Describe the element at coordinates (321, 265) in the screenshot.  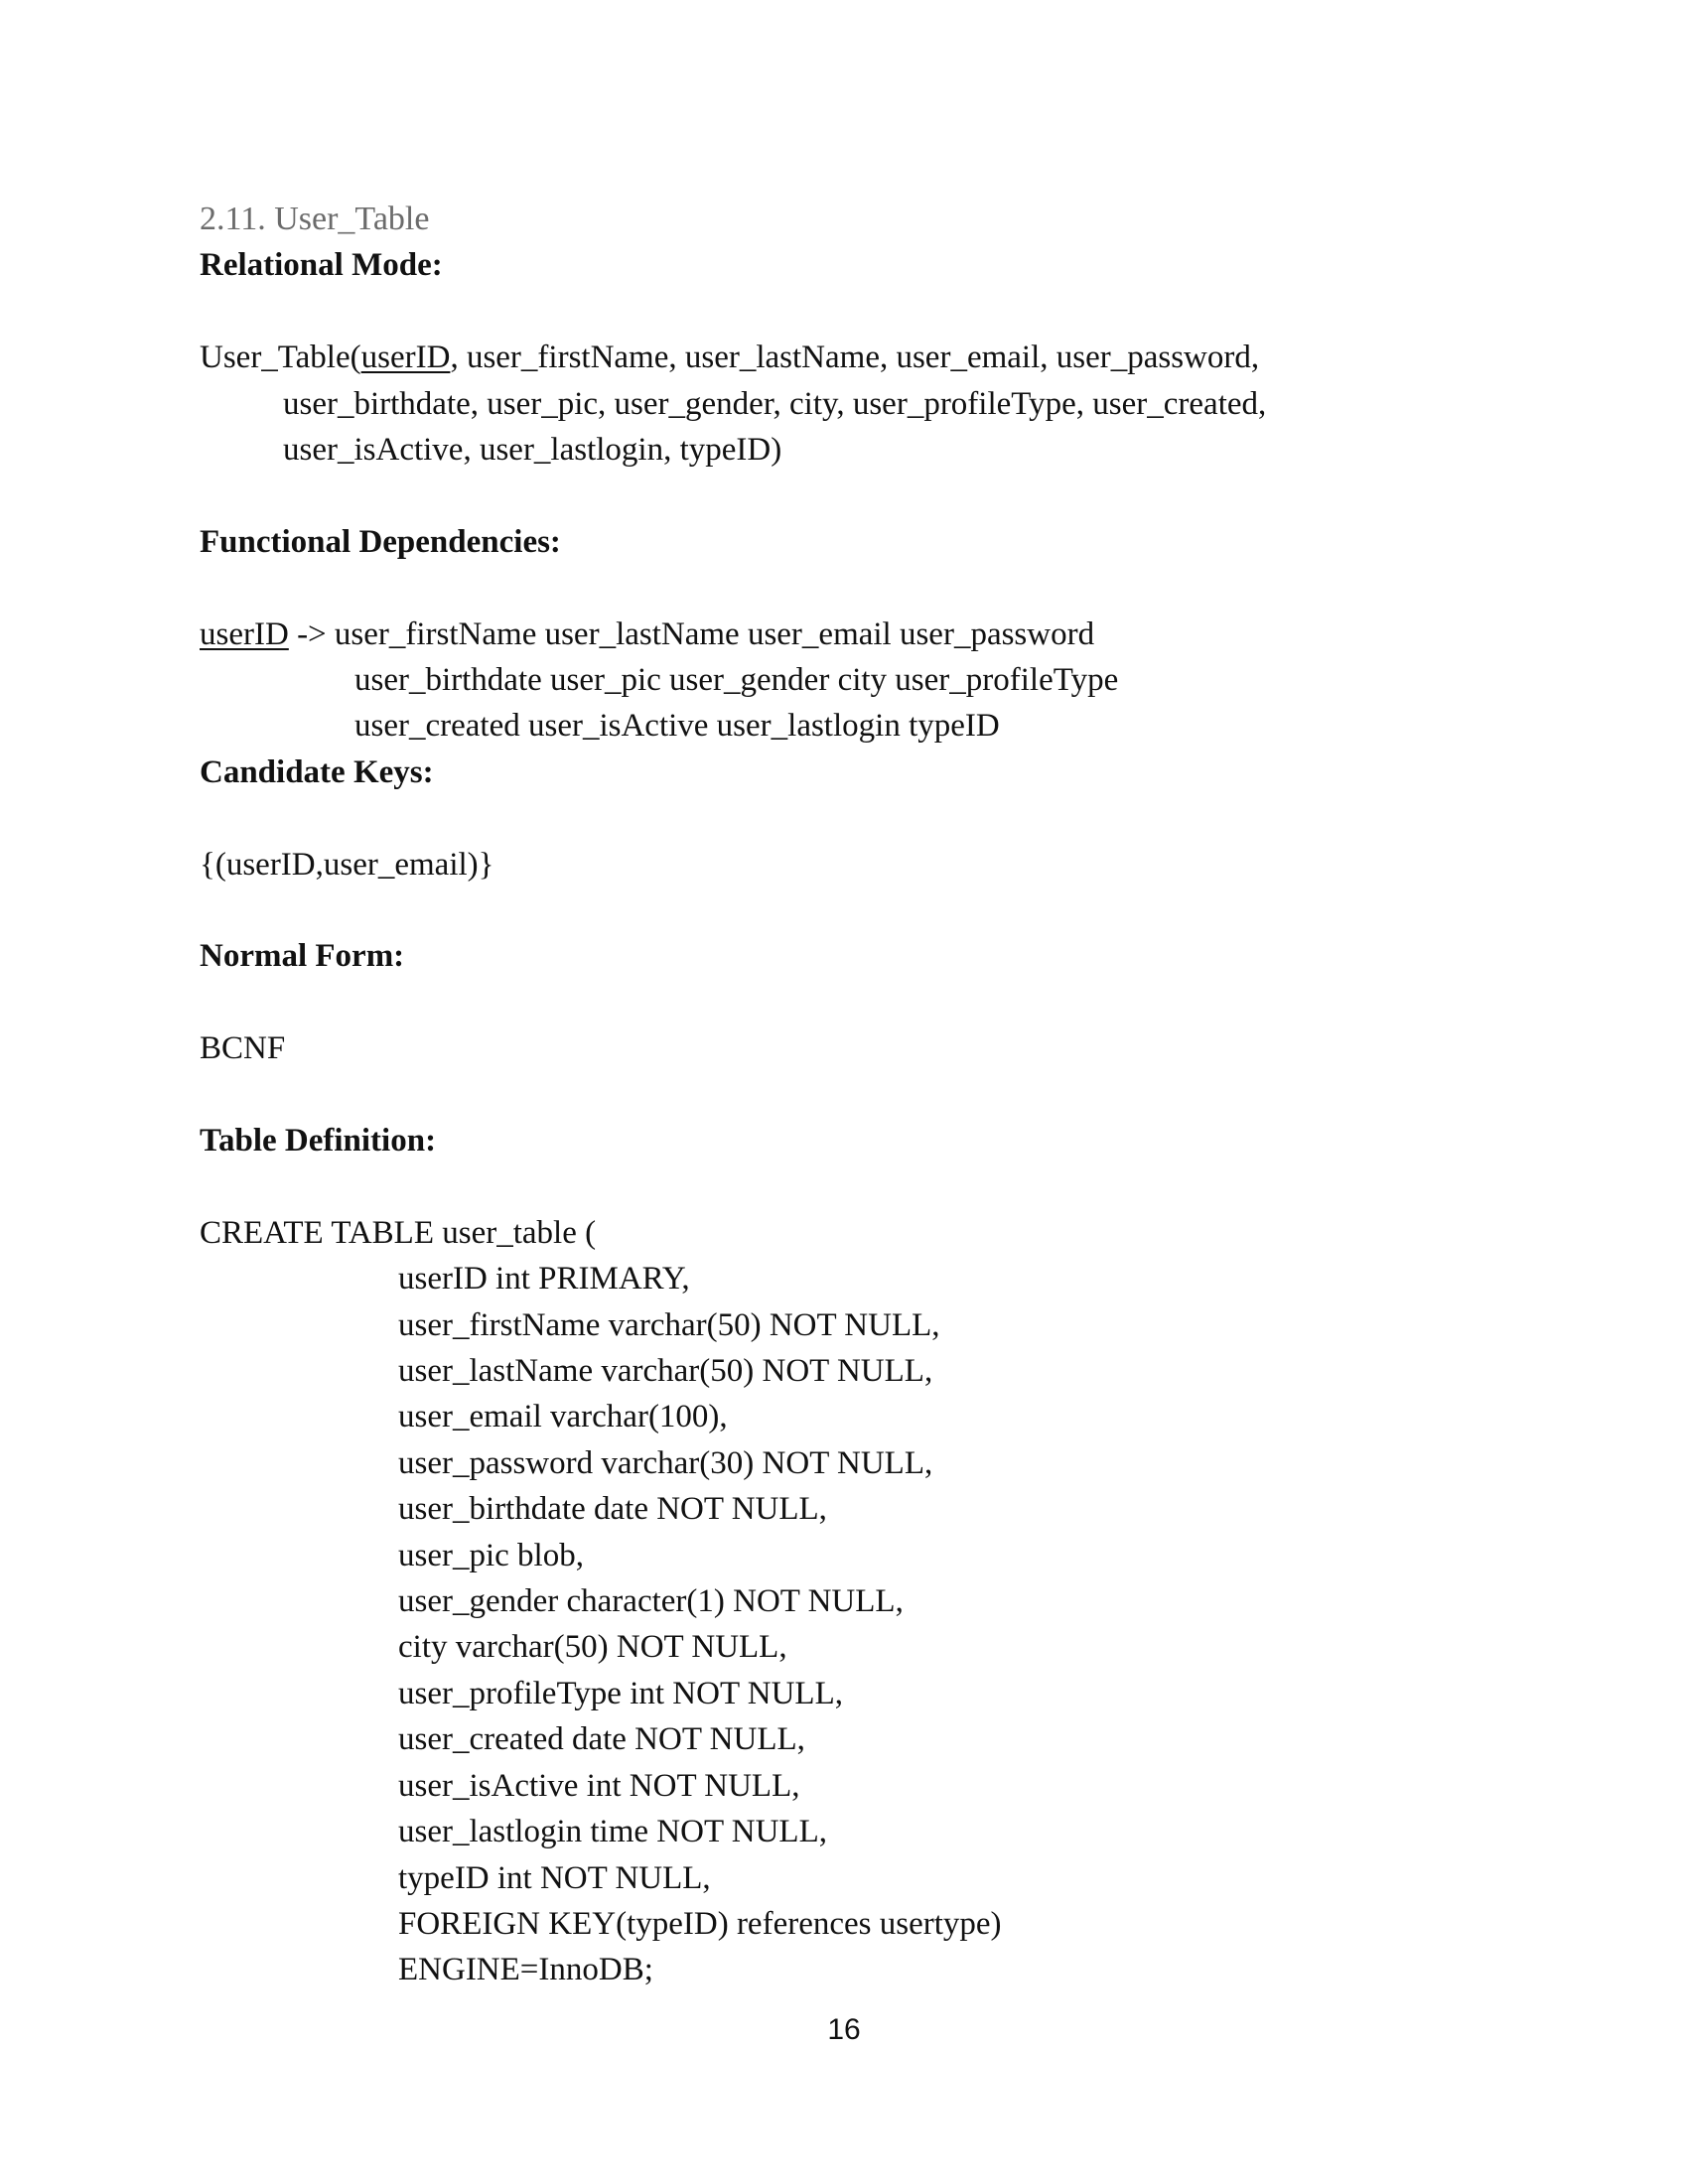
I see `relational-mode-heading: Relational Mode:` at that location.